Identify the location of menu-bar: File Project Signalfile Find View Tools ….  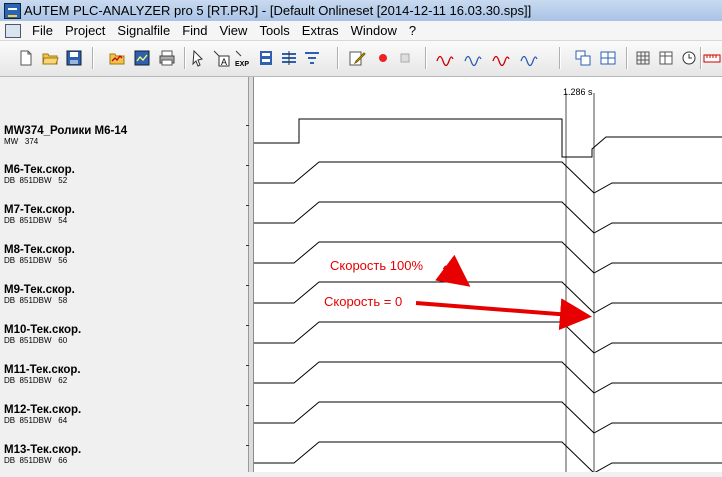
(361, 31).